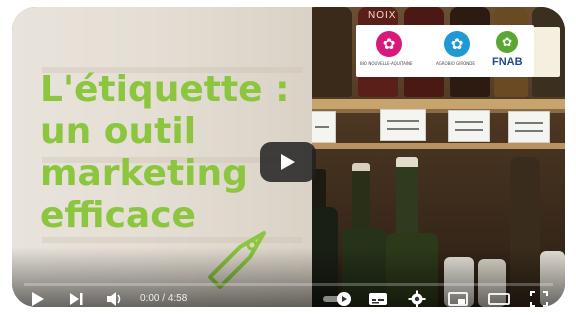 The width and height of the screenshot is (576, 315). I want to click on miniplayer-icon, so click(458, 299).